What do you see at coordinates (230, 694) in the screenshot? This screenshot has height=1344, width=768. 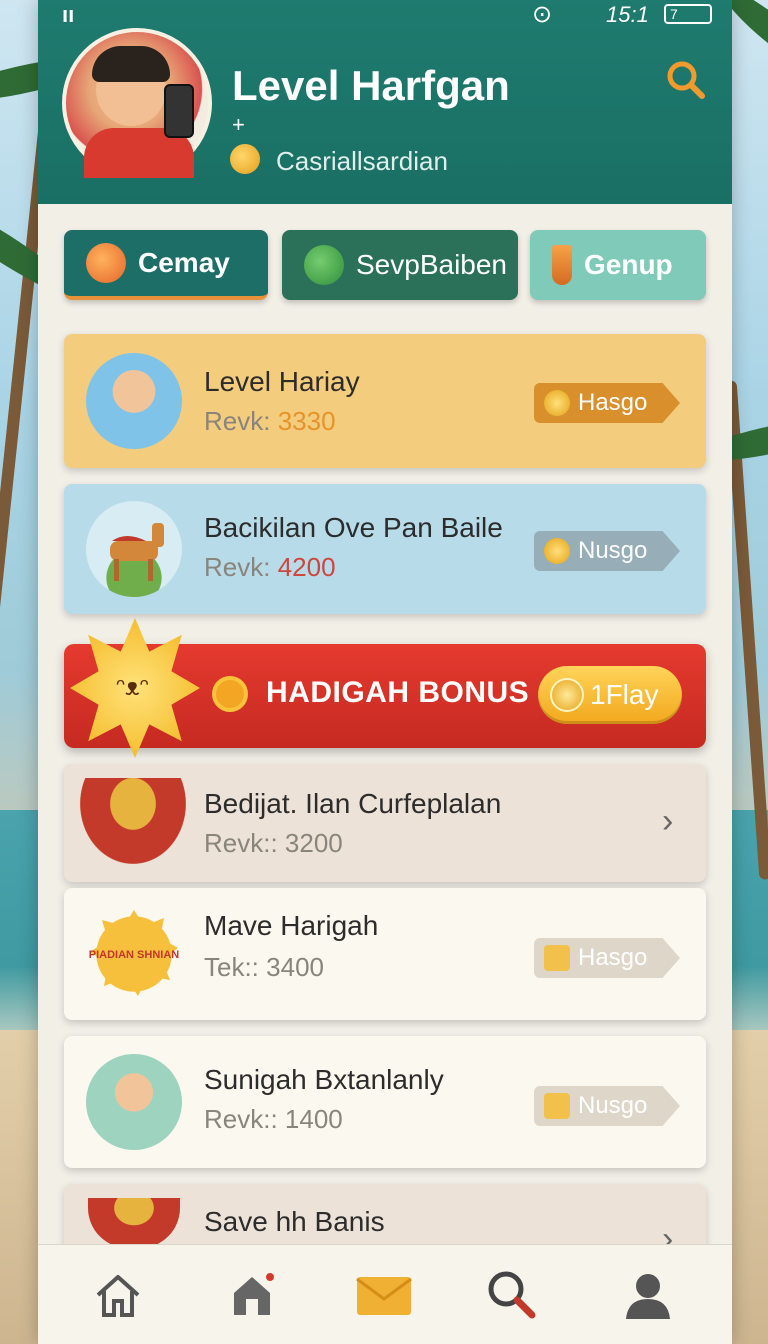 I see `sun-icon` at bounding box center [230, 694].